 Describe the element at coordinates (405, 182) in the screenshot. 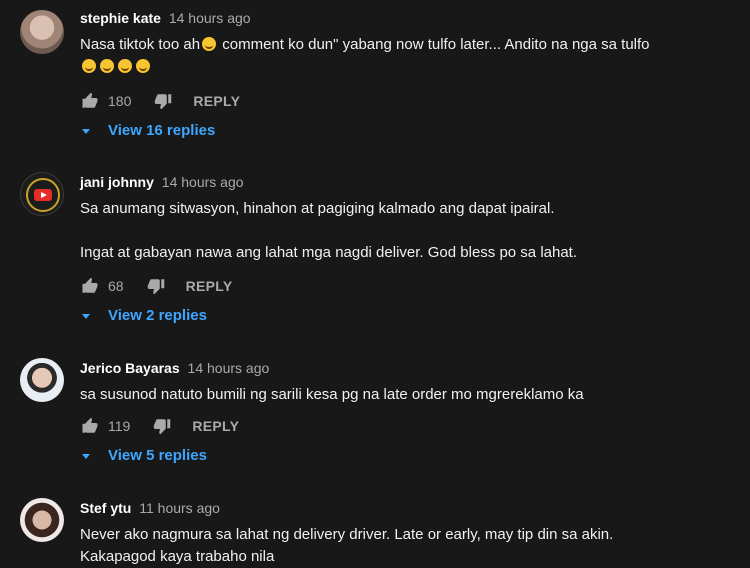

I see `comment-header: jani johnny 14 hours ago` at that location.